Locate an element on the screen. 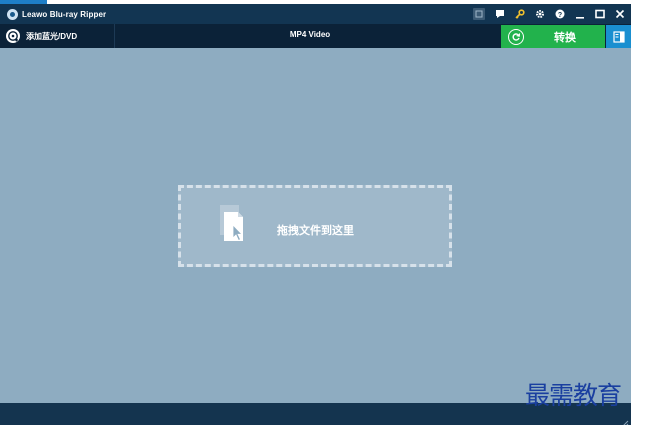 The height and width of the screenshot is (425, 649). add-disc-icon is located at coordinates (13, 36).